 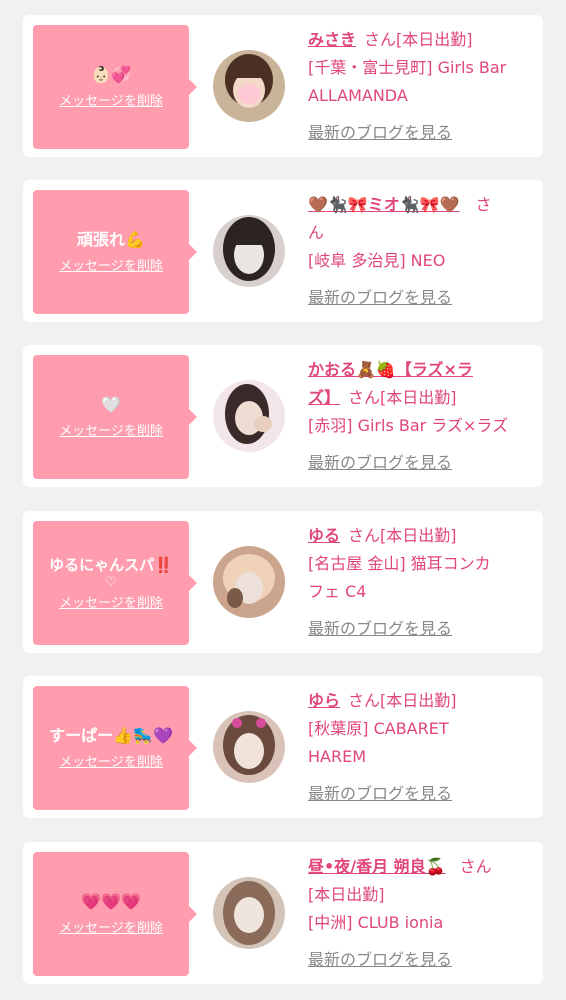 What do you see at coordinates (111, 404) in the screenshot?
I see `message-text: 🤍` at bounding box center [111, 404].